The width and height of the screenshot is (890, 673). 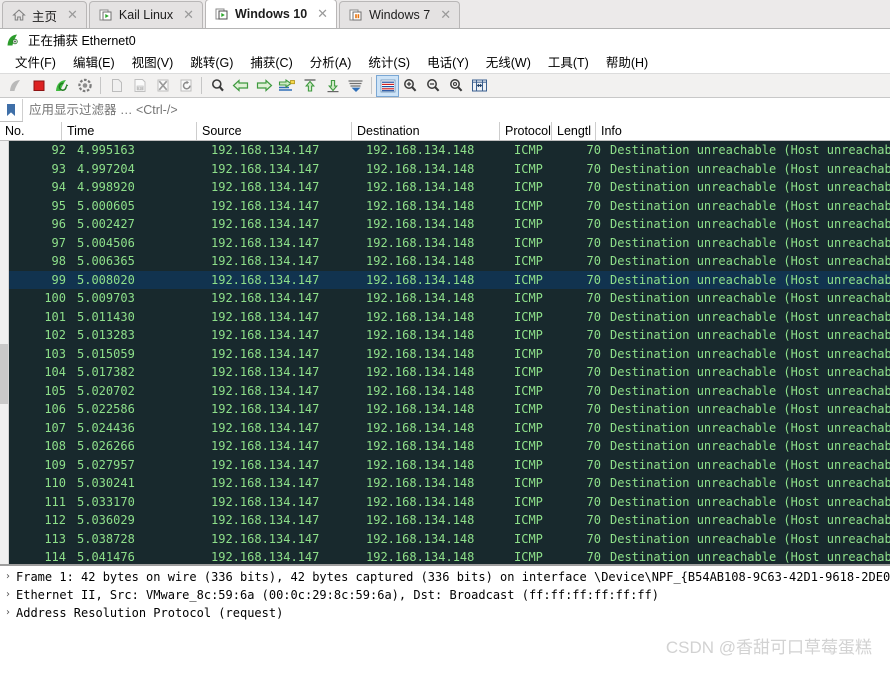 I want to click on stop-capture-icon, so click(x=38, y=86).